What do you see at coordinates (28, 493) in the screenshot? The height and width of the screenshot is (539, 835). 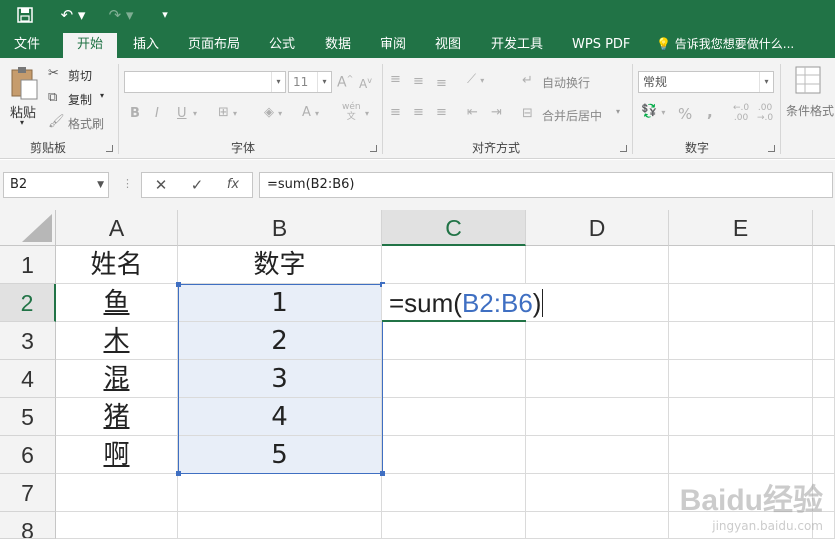 I see `row-header-7: 7` at bounding box center [28, 493].